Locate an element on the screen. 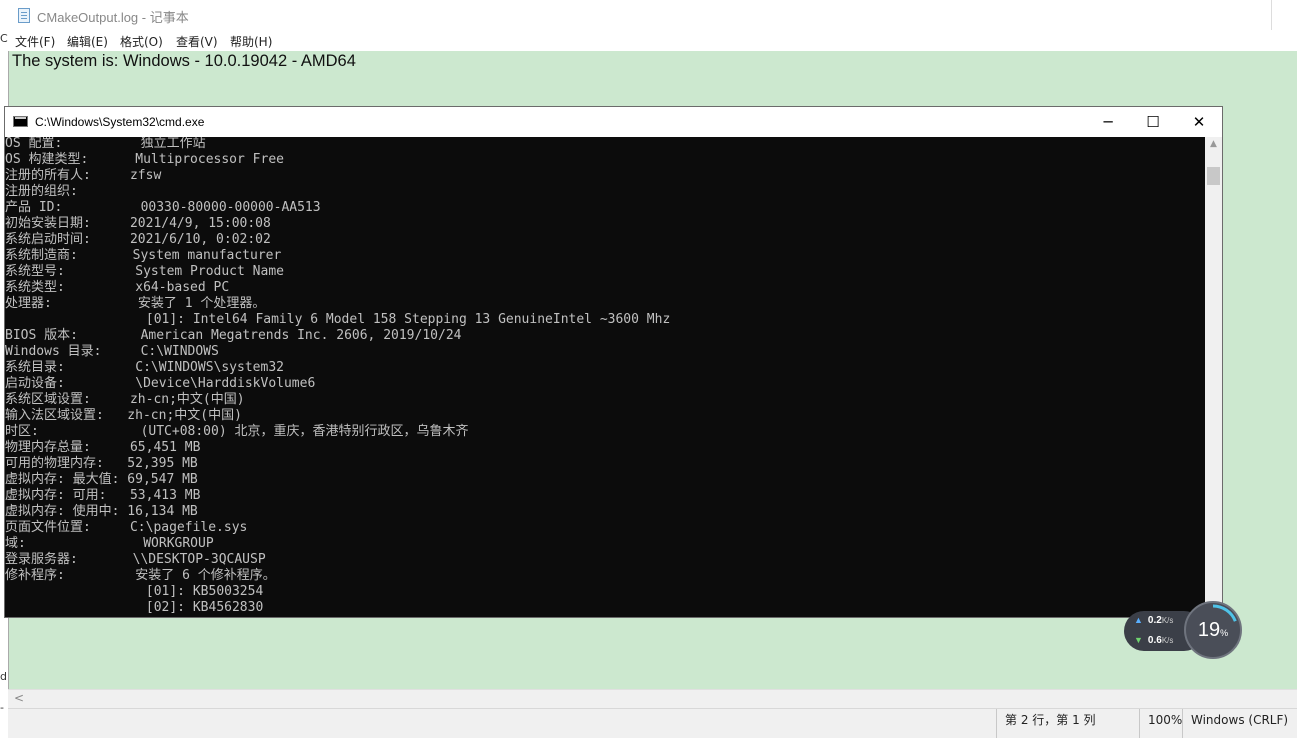 This screenshot has height=738, width=1297. console-line: 初始安装日期: 2021/4/9, 15:00:08 is located at coordinates (138, 223).